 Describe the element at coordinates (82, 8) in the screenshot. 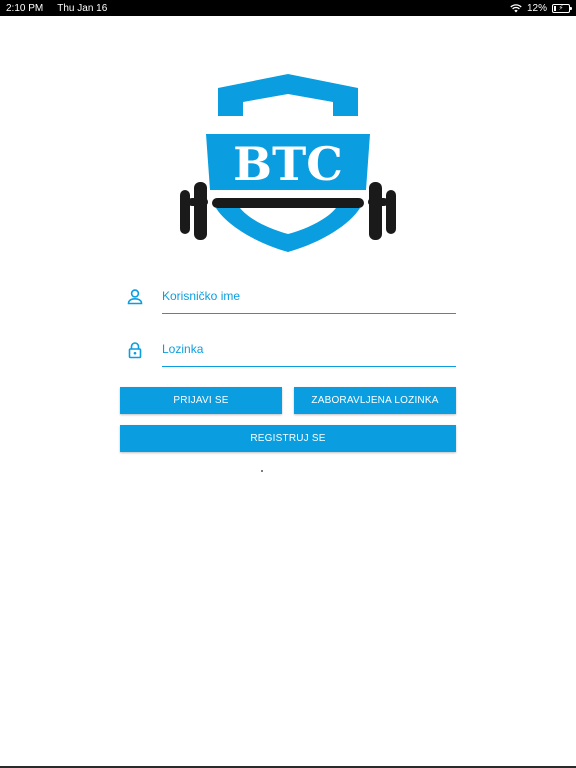

I see `status-date: Thu Jan 16` at that location.